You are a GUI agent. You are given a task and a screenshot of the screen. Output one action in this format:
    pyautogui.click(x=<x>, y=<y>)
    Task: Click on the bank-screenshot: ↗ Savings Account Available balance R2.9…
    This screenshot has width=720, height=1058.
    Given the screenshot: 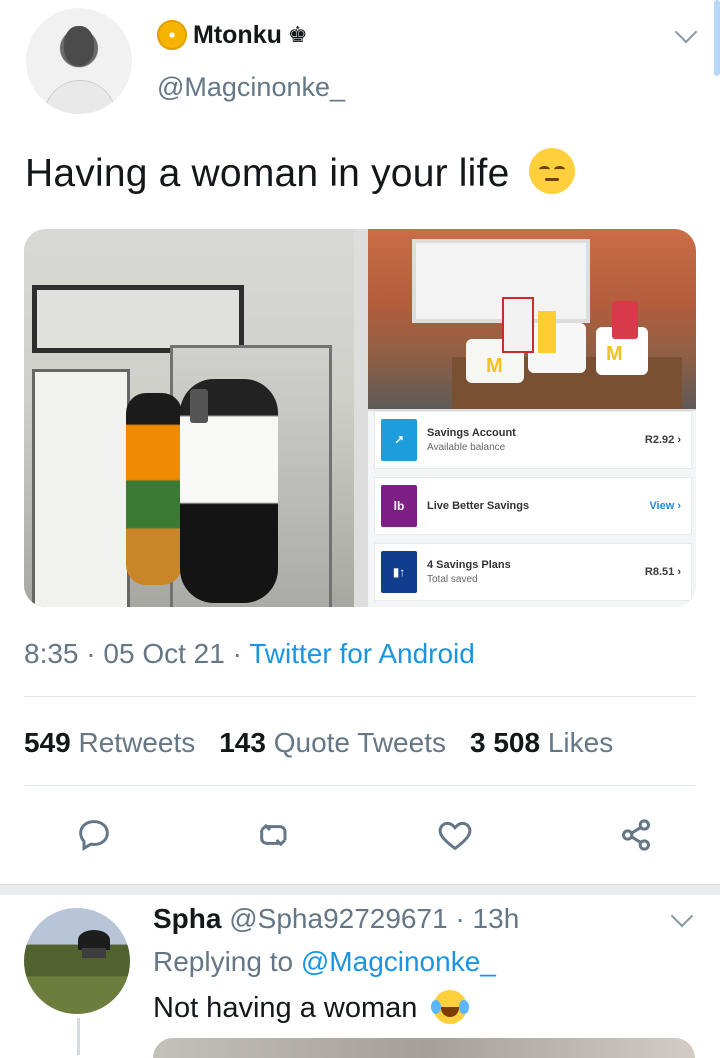 What is the action you would take?
    pyautogui.click(x=532, y=509)
    